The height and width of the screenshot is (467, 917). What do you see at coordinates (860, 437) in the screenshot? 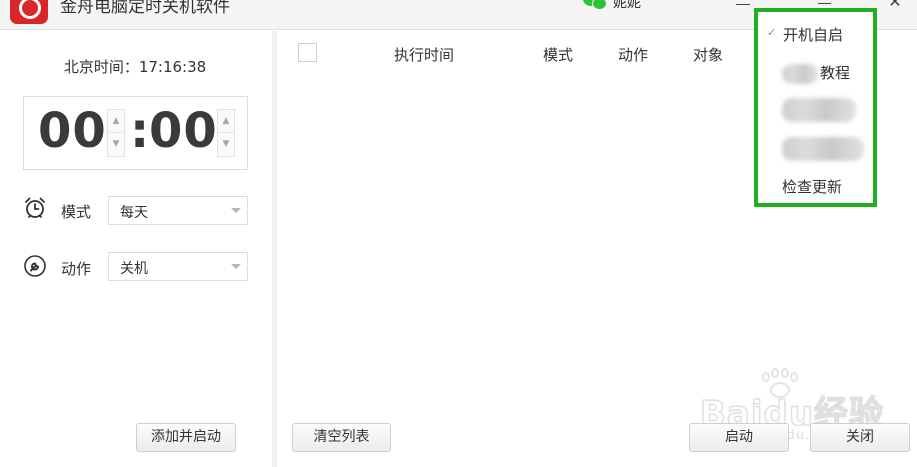
I see `close-button: 关闭` at bounding box center [860, 437].